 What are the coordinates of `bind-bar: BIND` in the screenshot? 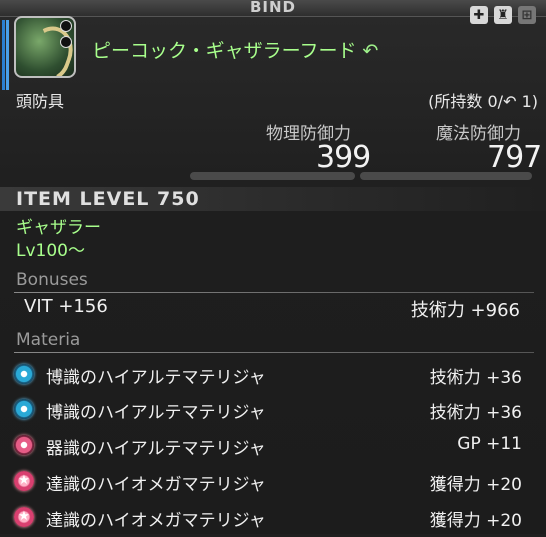 It's located at (273, 8).